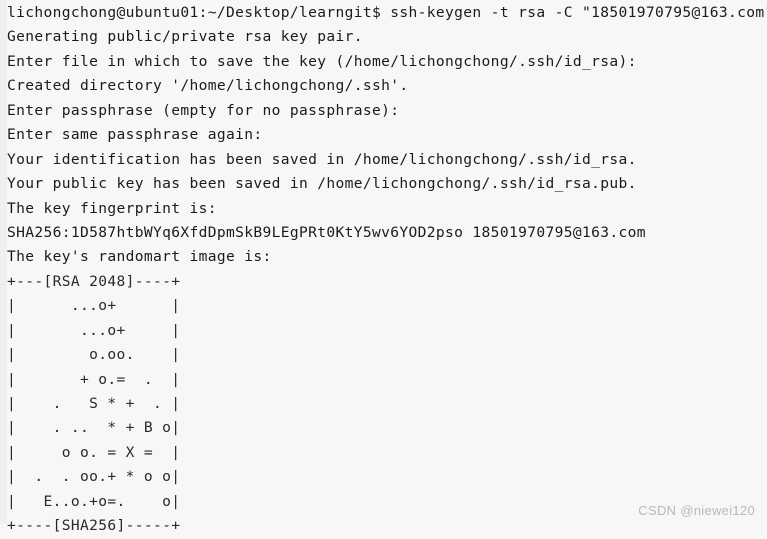 Image resolution: width=767 pixels, height=539 pixels. What do you see at coordinates (94, 379) in the screenshot?
I see `randomart-row: | + o.= . |` at bounding box center [94, 379].